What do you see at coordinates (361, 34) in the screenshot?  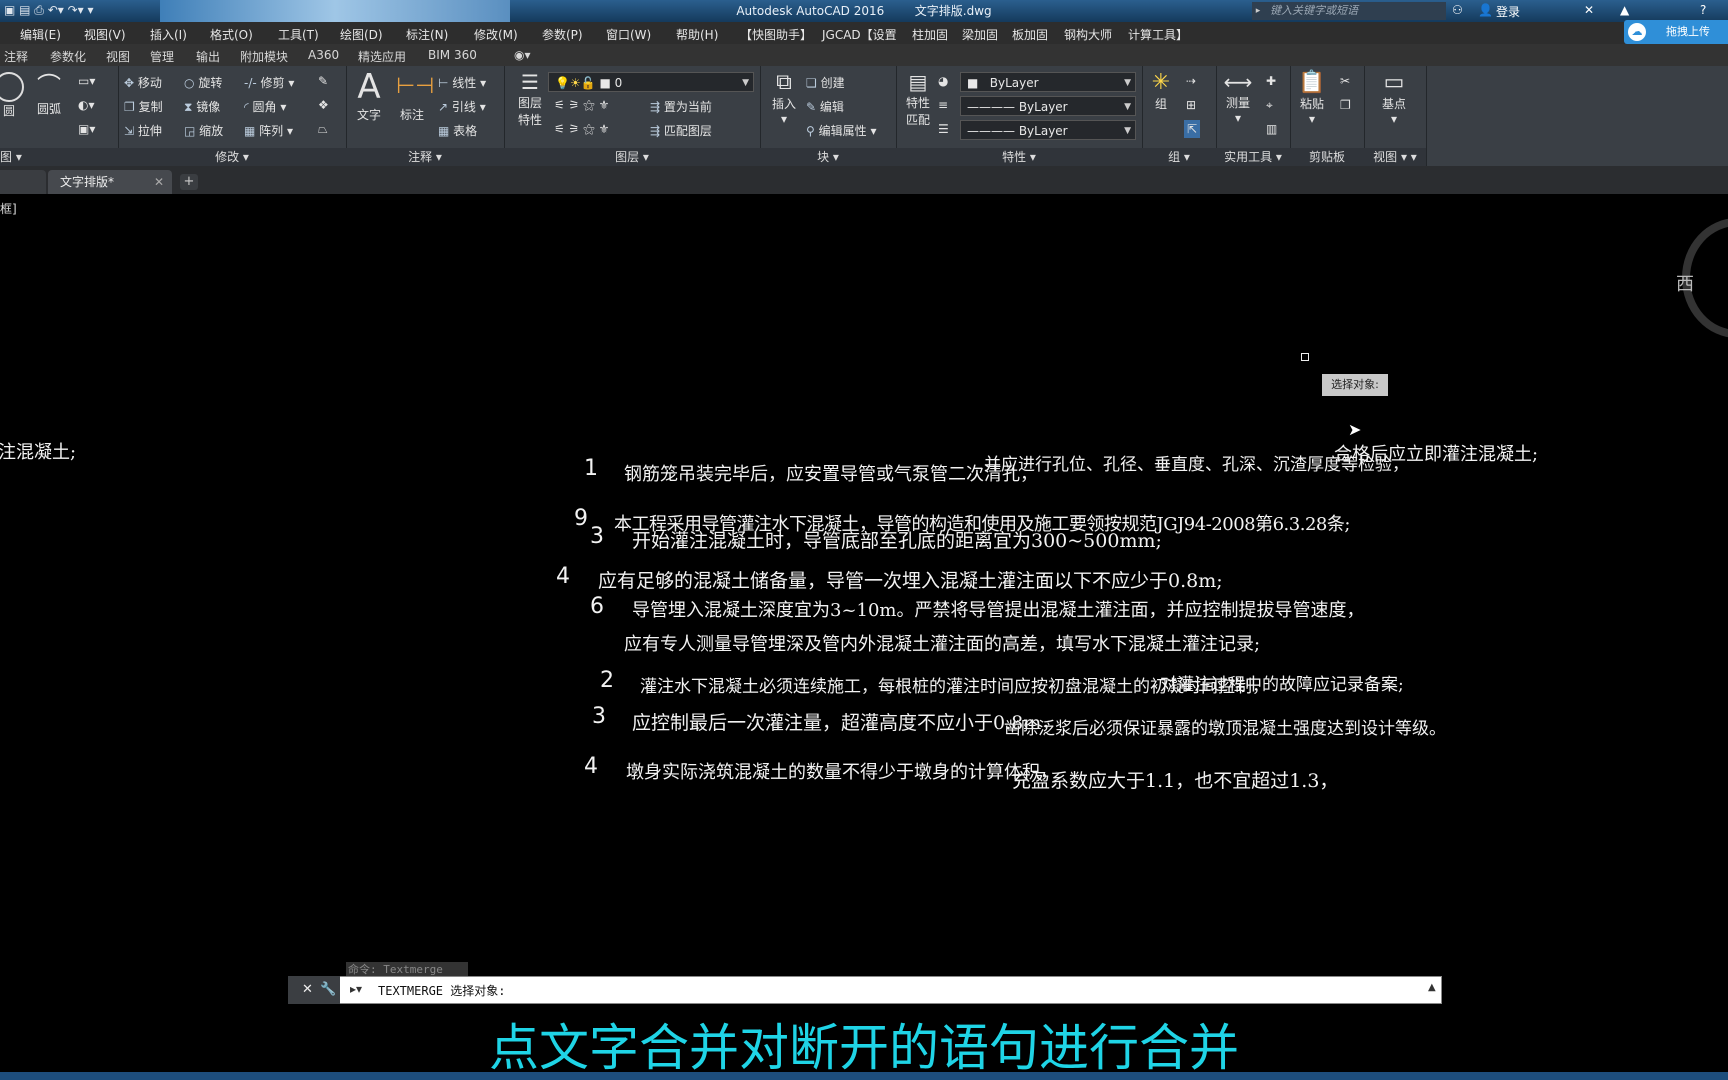 I see `menu-item: 绘图(D)` at bounding box center [361, 34].